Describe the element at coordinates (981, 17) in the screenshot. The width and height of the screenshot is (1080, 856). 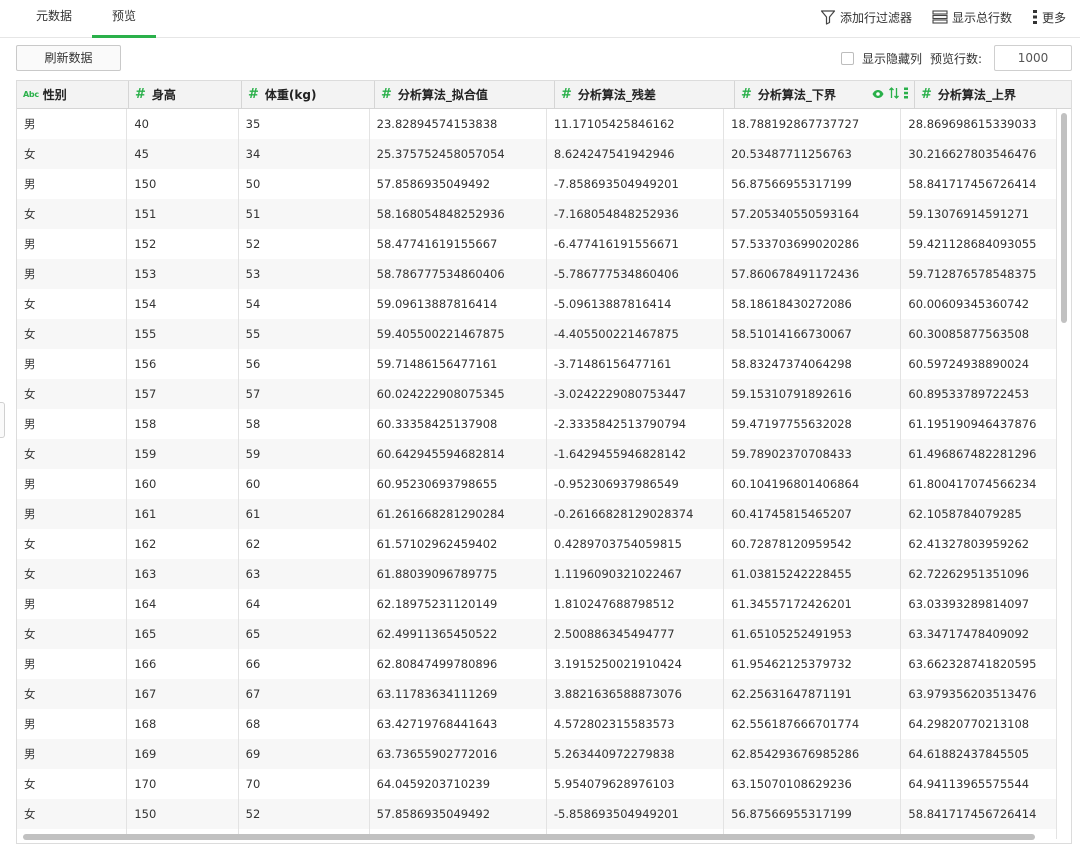
I see `show-total-rows-label: 显示总行数` at that location.